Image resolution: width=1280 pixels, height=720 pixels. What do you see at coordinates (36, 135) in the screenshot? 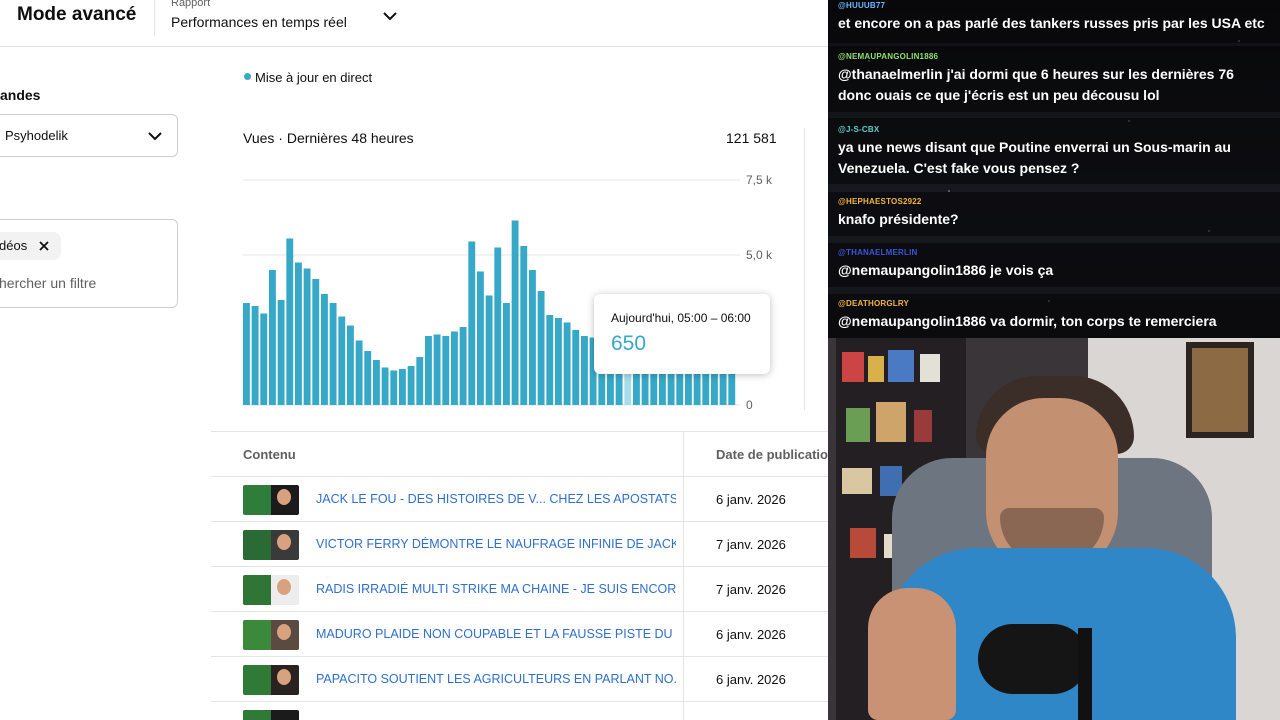
I see `channel-select-value: Psyhodelik` at bounding box center [36, 135].